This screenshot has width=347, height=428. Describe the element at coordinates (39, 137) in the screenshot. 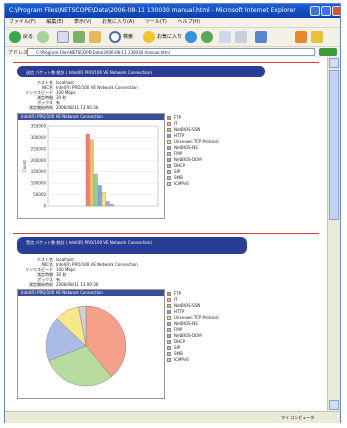

I see `y-tick-label: 300000` at that location.